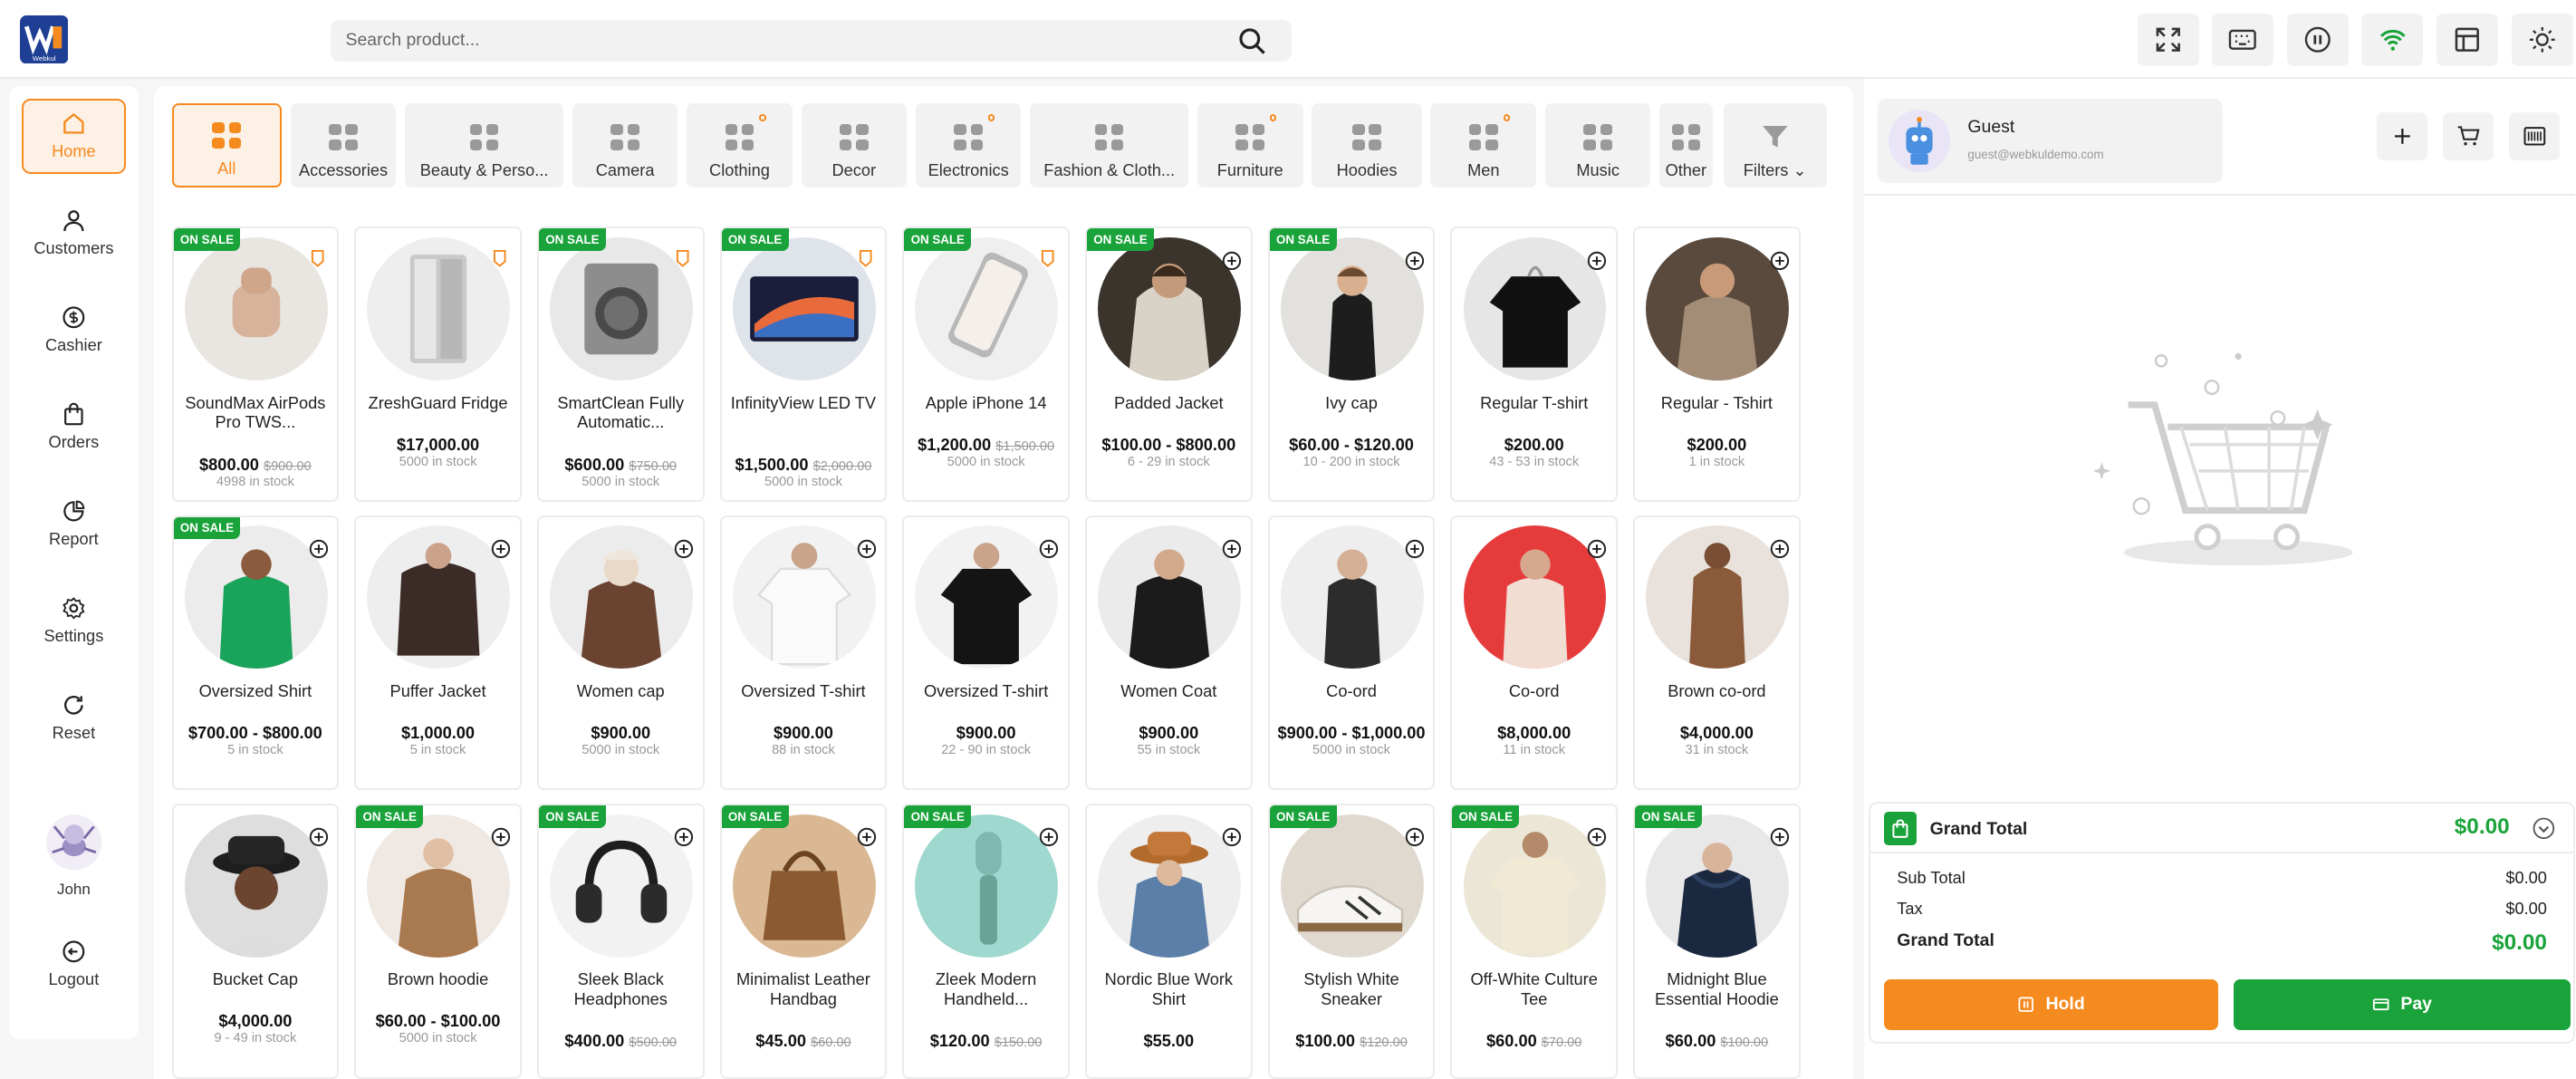  What do you see at coordinates (255, 941) in the screenshot?
I see `product-card: Bucket Cap $4,000.00 9 - 49 in stock` at bounding box center [255, 941].